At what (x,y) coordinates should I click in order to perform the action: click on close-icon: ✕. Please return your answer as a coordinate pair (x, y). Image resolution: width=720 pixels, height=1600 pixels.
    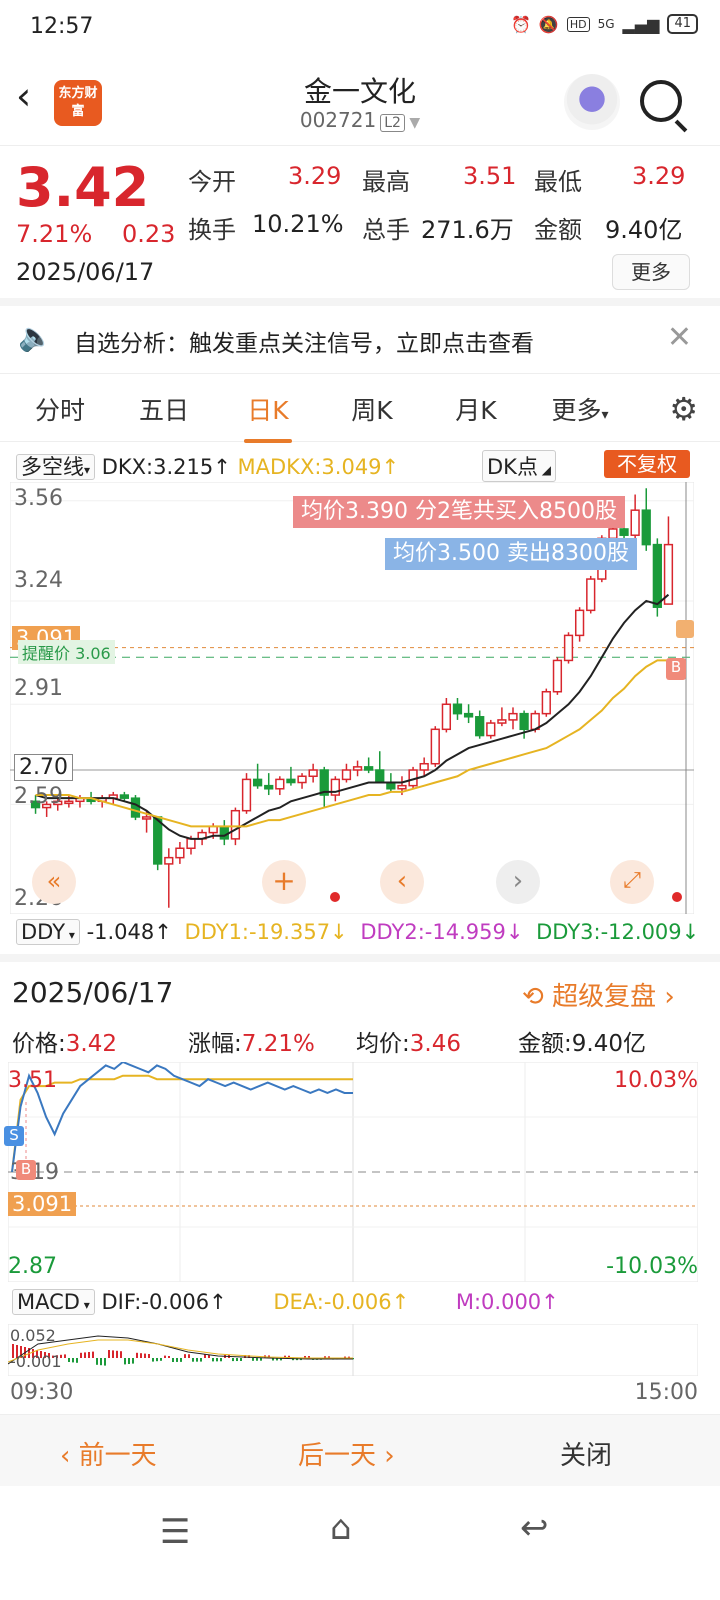
    Looking at the image, I should click on (679, 337).